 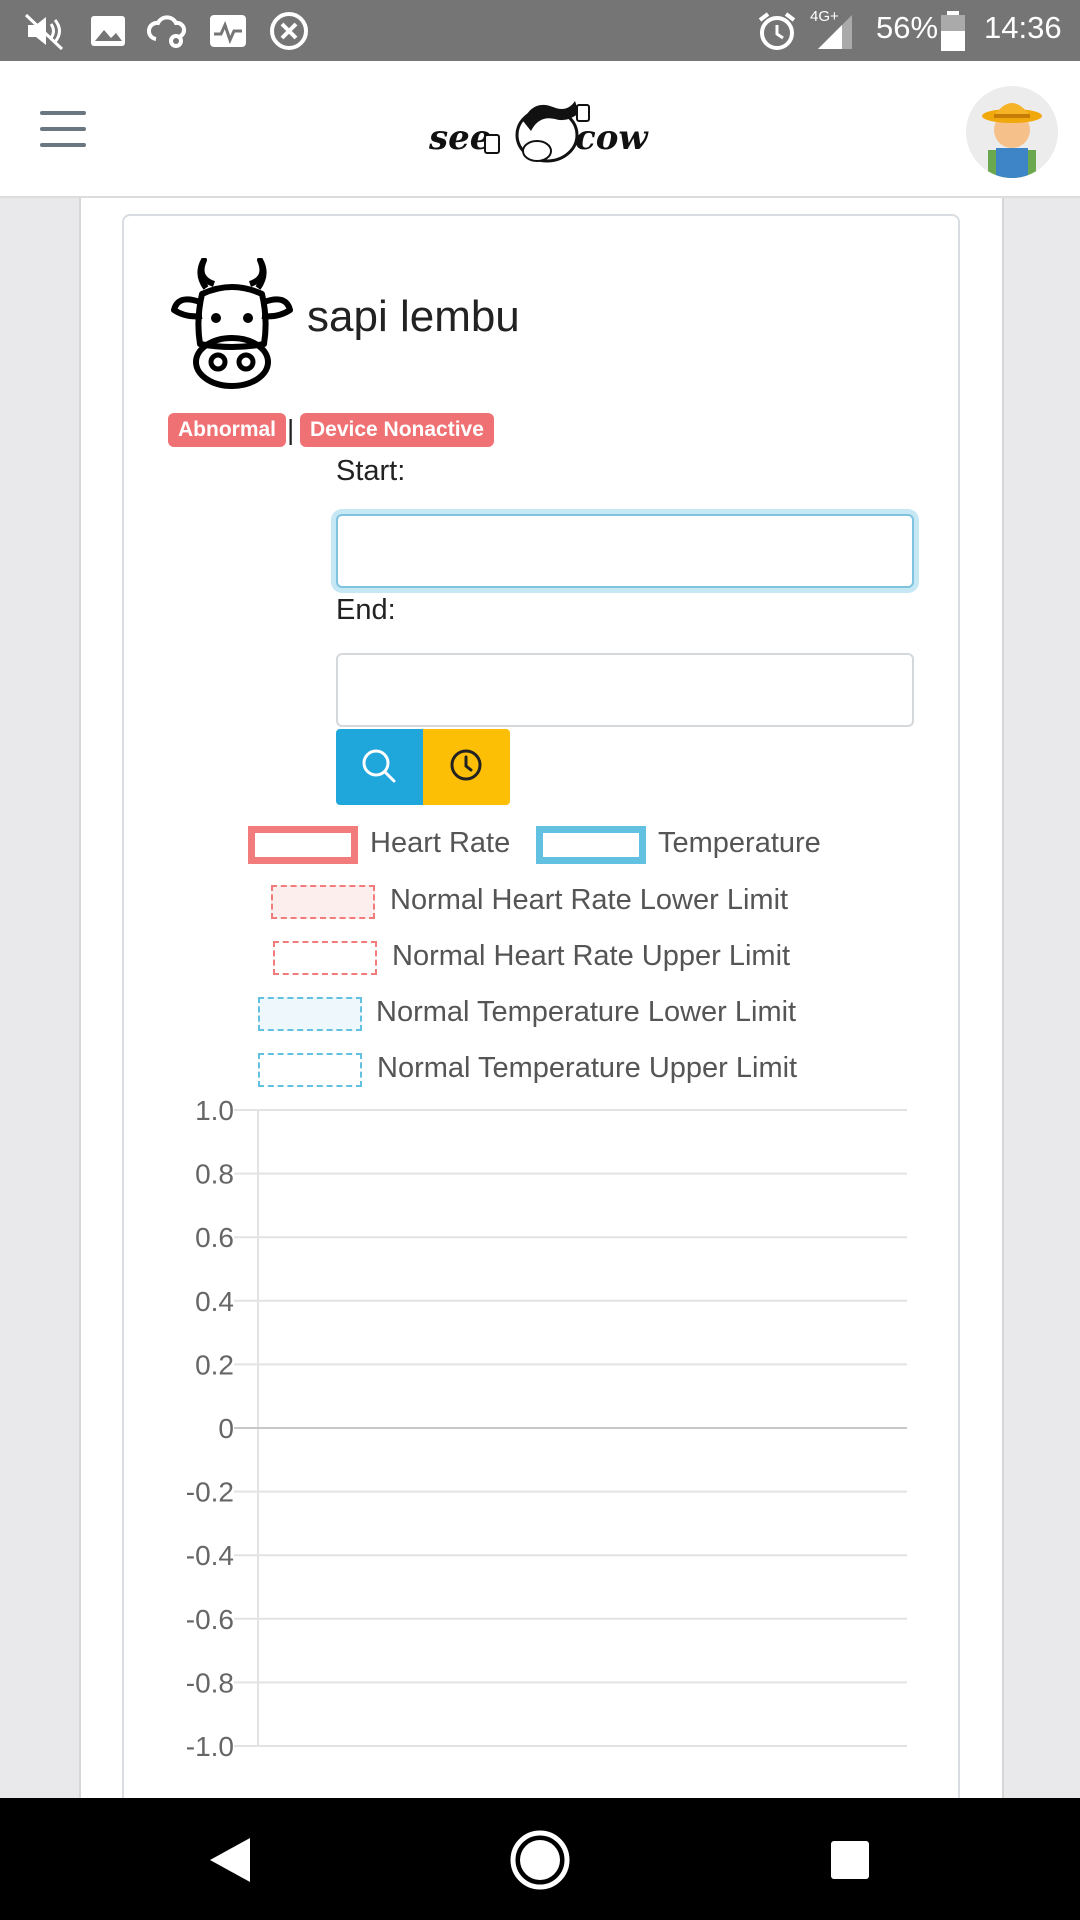 What do you see at coordinates (230, 1860) in the screenshot?
I see `back-icon` at bounding box center [230, 1860].